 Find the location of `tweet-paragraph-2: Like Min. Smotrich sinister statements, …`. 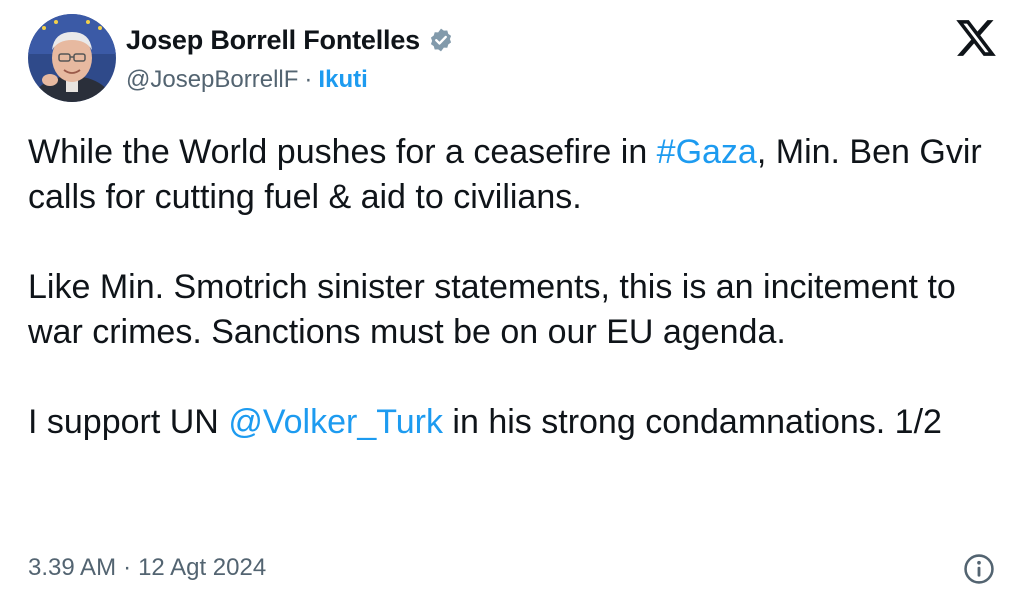

tweet-paragraph-2: Like Min. Smotrich sinister statements, … is located at coordinates (492, 309).